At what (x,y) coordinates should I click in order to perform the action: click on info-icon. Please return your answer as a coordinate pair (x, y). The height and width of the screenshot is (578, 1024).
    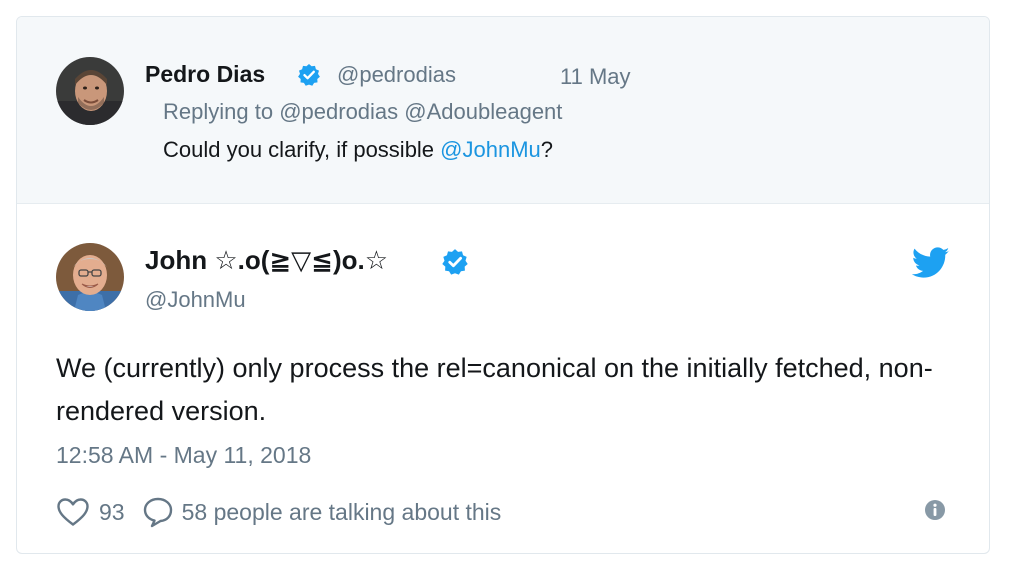
    Looking at the image, I should click on (935, 512).